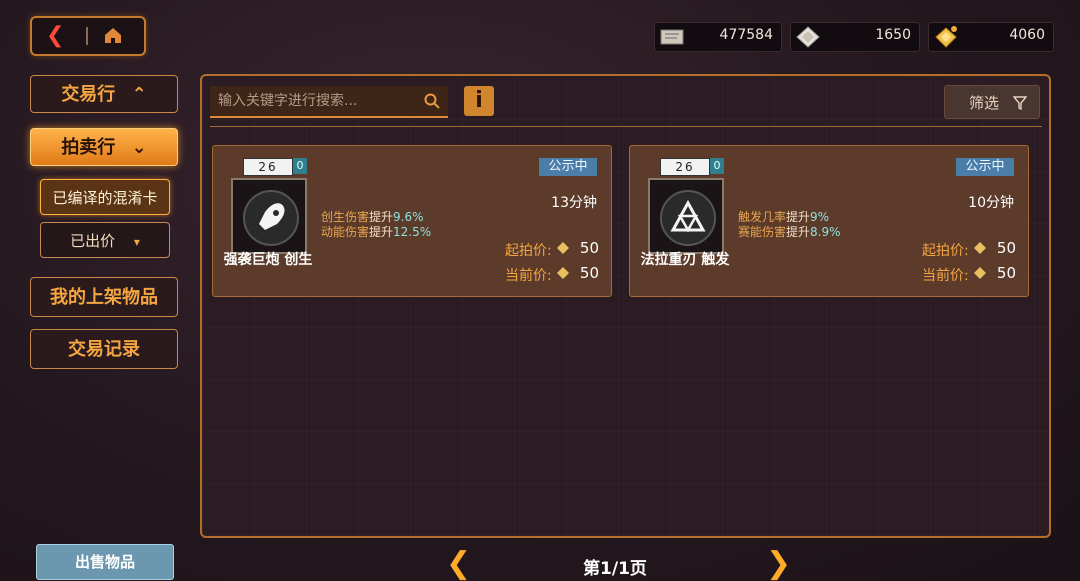 The height and width of the screenshot is (581, 1080). I want to click on gold-value: 4060, so click(1027, 35).